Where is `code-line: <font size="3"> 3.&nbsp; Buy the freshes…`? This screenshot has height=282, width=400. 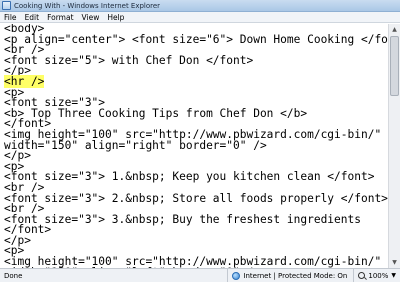 code-line: <font size="3"> 3.&nbsp; Buy the freshes… is located at coordinates (194, 219).